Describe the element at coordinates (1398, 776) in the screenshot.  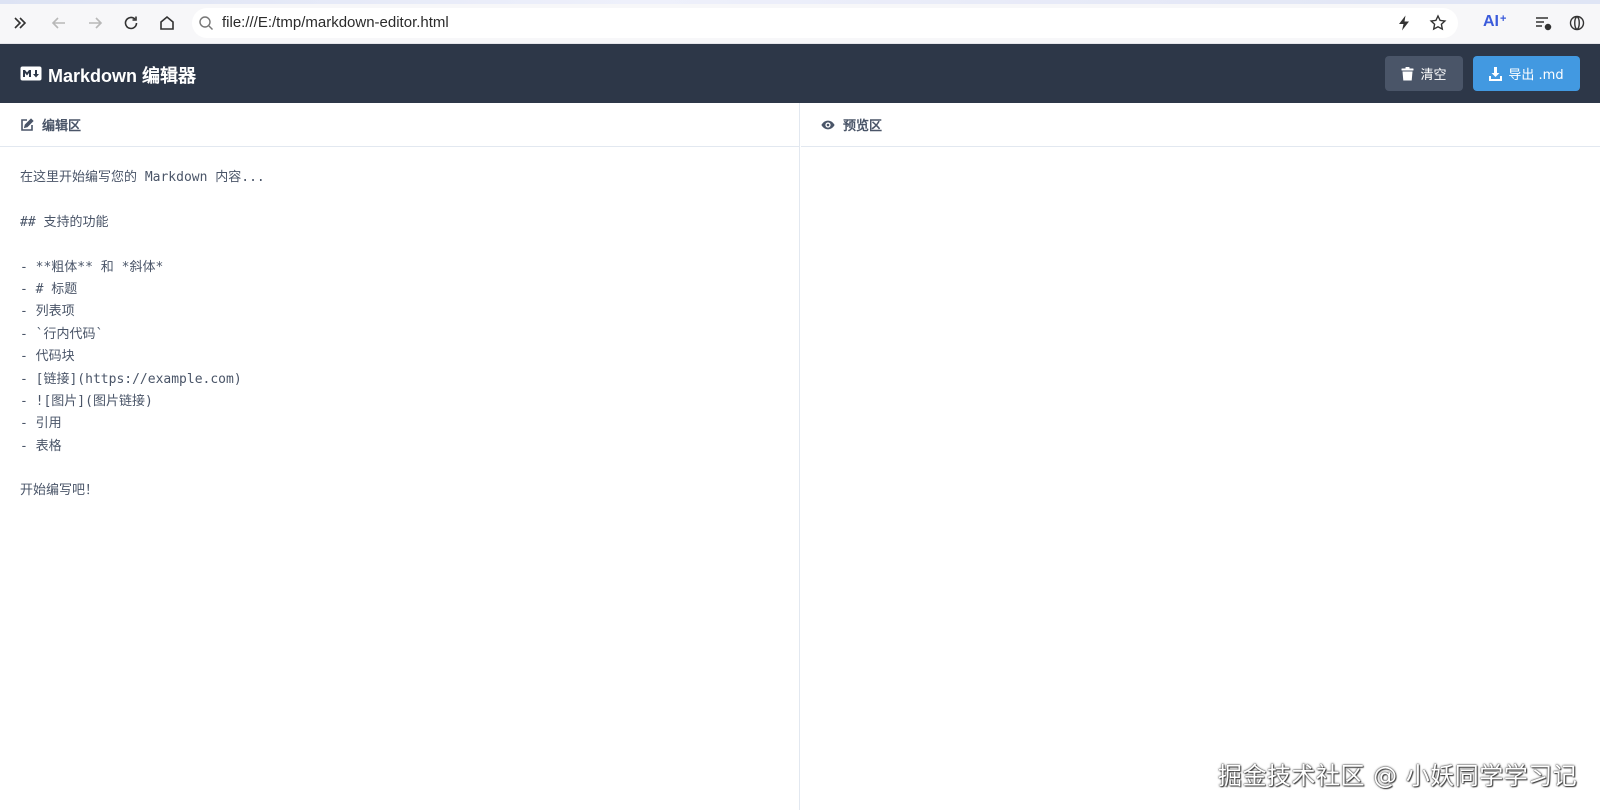
I see `watermark-text: 掘金技术社区 @ 小妖同学学习记` at that location.